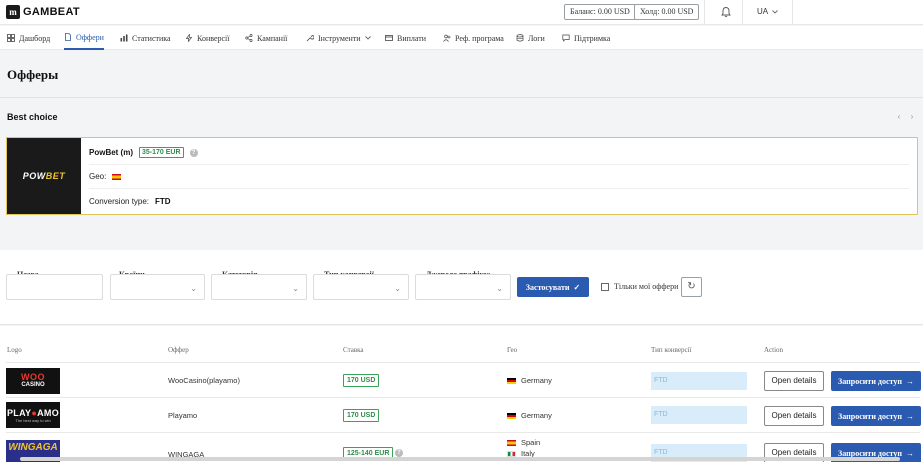 The width and height of the screenshot is (923, 462). I want to click on grid-icon, so click(11, 38).